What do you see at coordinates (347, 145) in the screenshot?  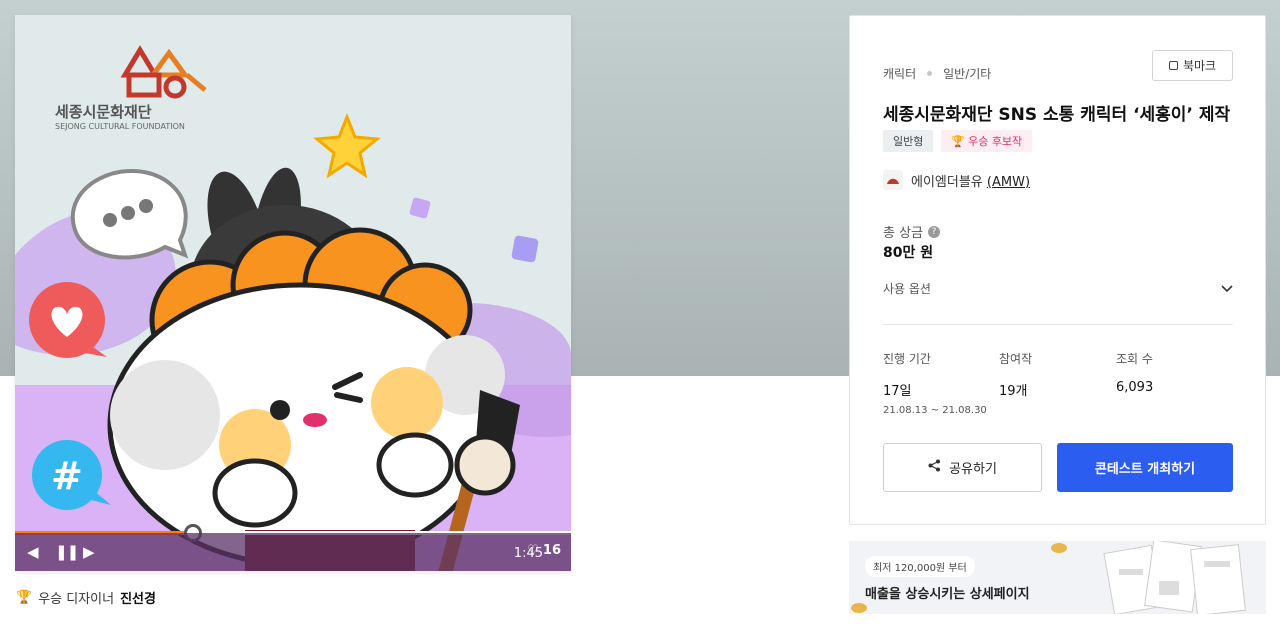 I see `star-icon` at bounding box center [347, 145].